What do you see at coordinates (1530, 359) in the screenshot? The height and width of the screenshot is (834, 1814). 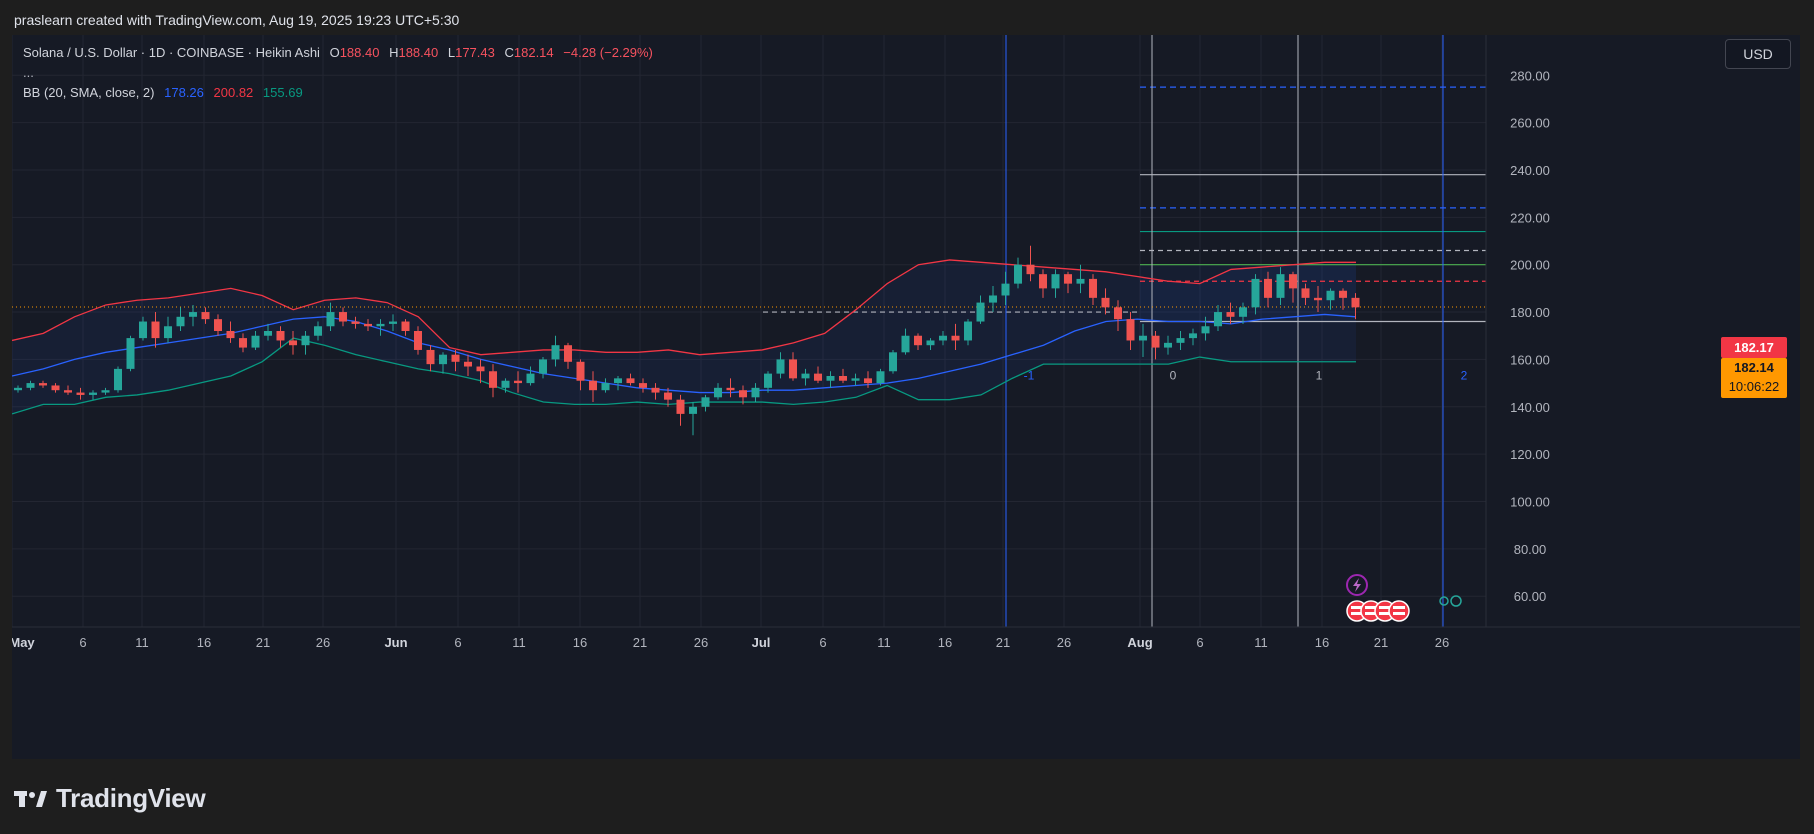 I see `y-tick-label: 160.00` at bounding box center [1530, 359].